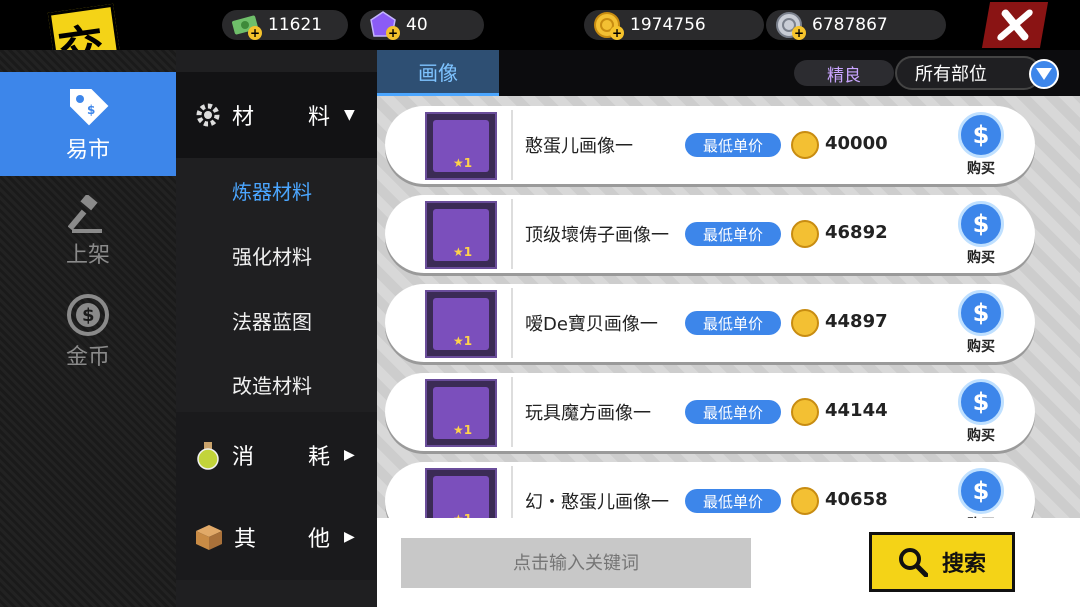  What do you see at coordinates (255, 33) in the screenshot?
I see `add-cash-button: +` at bounding box center [255, 33].